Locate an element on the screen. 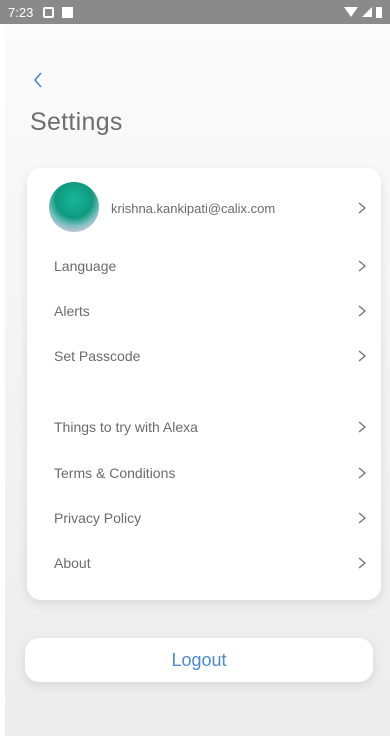  profile-row: krishna.kankipati@calix.com is located at coordinates (204, 208).